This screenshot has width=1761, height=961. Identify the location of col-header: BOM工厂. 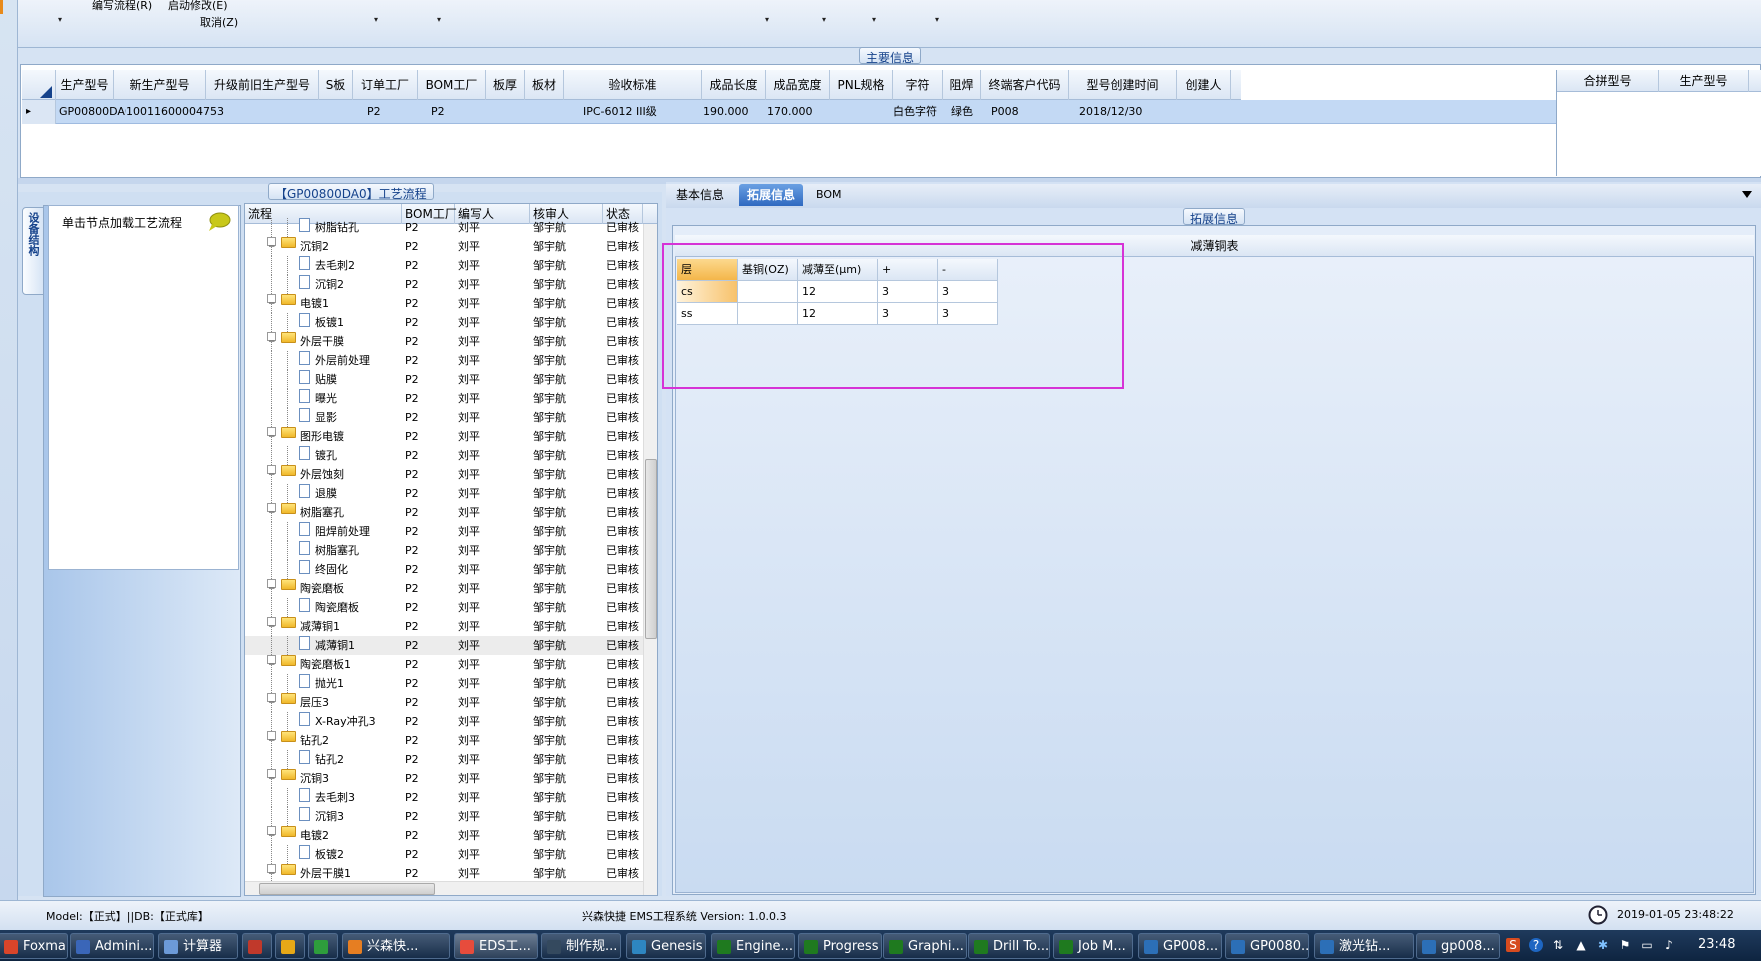
(452, 85).